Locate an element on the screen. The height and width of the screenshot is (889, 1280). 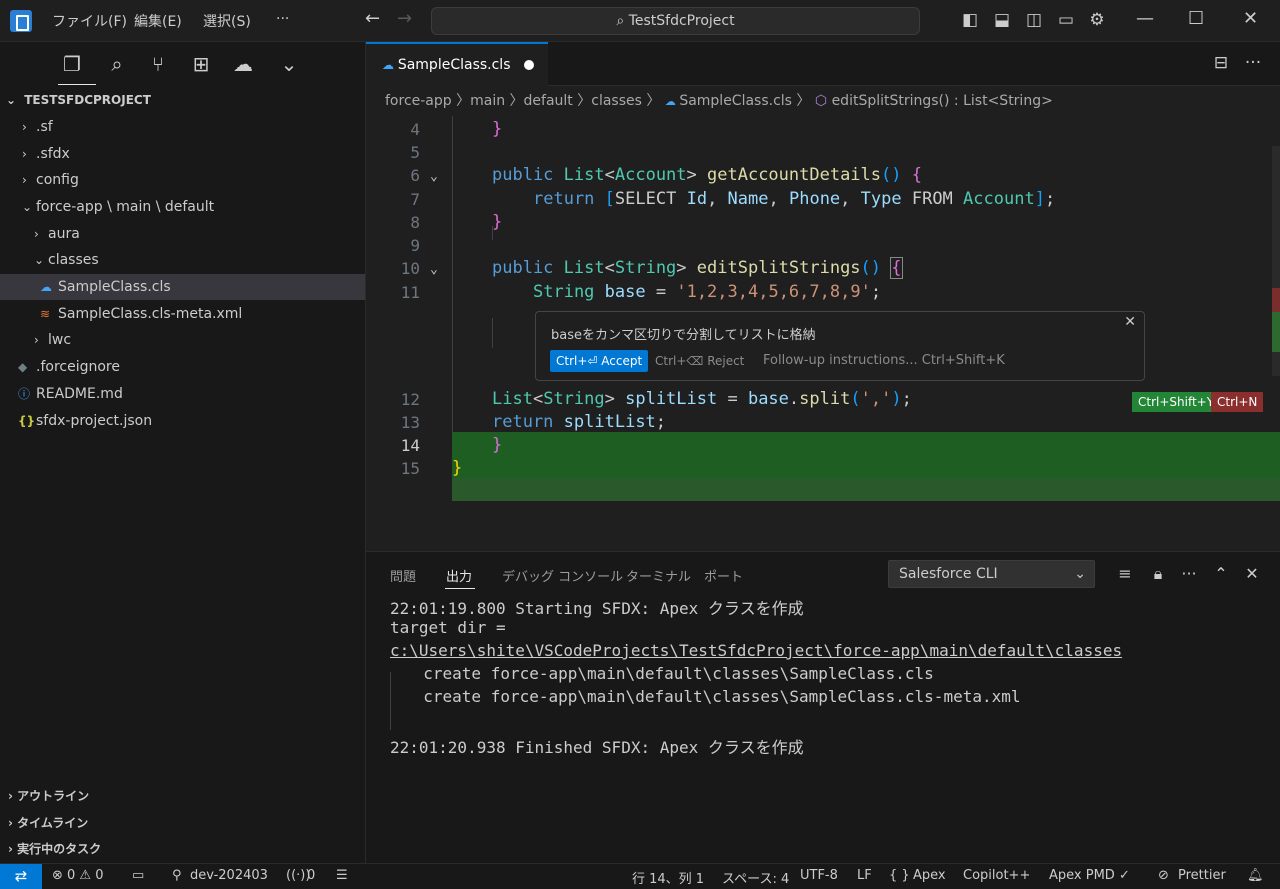
menu-file: ファイル(F) is located at coordinates (89, 21).